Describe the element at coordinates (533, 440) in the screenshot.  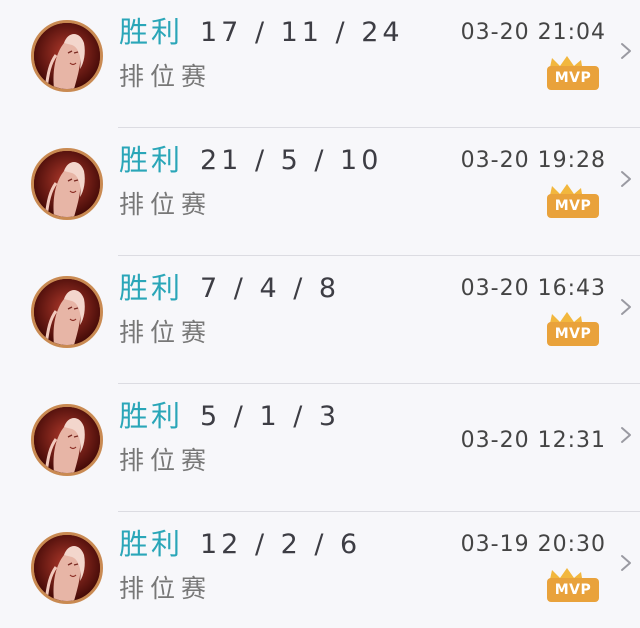
I see `match-time: 03-20 12:31` at that location.